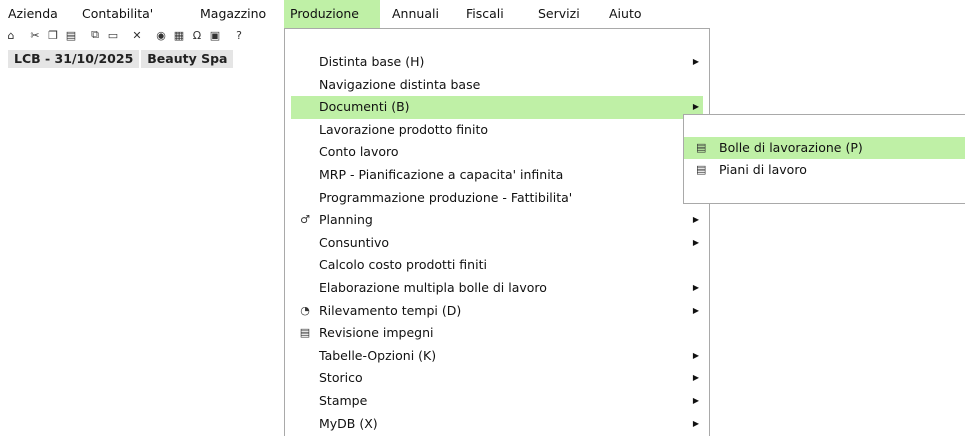 The image size is (965, 436). I want to click on menu-azienda-label: Azienda, so click(33, 13).